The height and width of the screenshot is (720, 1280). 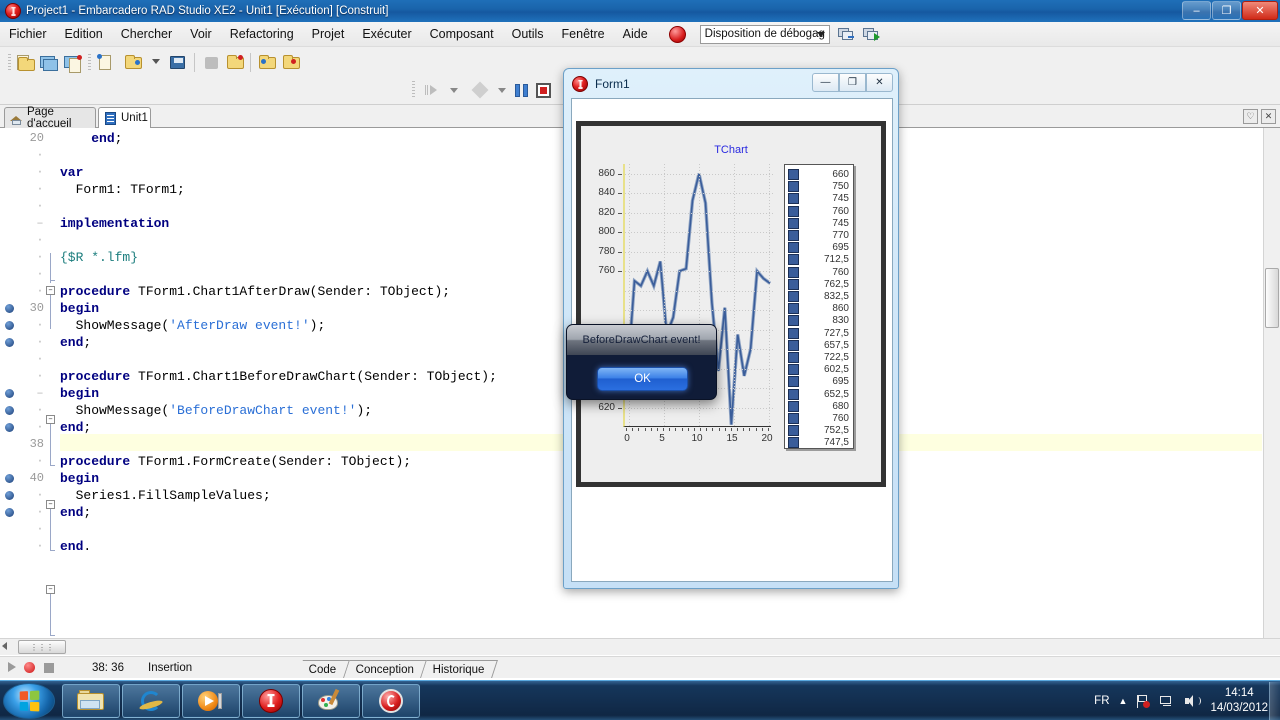 I want to click on menu-item-fichier: Fichier, so click(x=28, y=34).